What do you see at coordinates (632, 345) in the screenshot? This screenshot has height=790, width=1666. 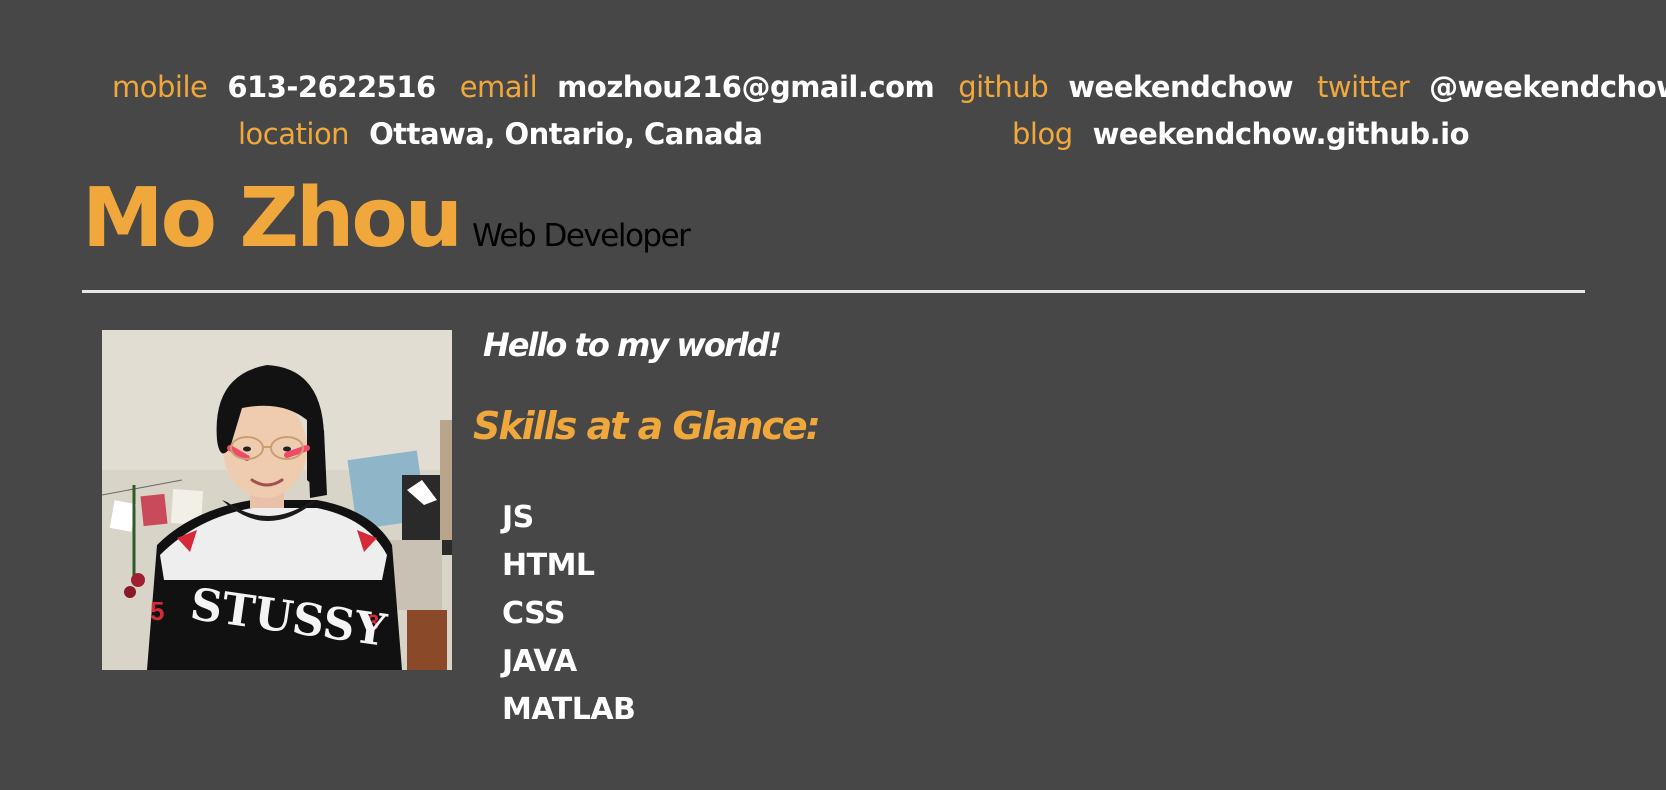 I see `greeting-text: Hello to my world!` at bounding box center [632, 345].